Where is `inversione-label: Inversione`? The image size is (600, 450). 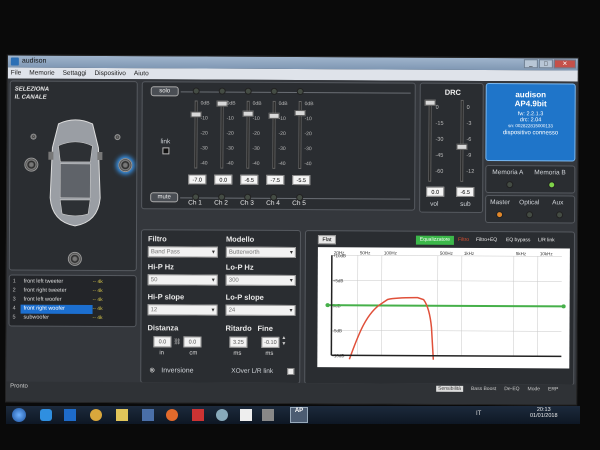 inversione-label: Inversione is located at coordinates (177, 370).